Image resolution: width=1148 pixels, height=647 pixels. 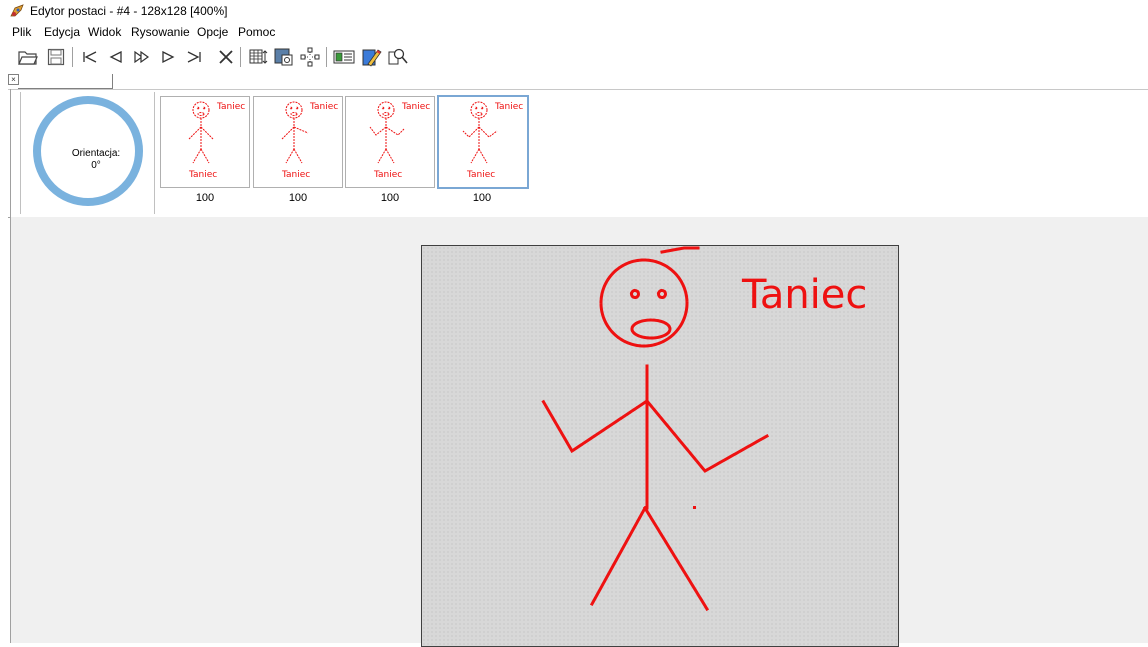 I want to click on frame-1-value: 100, so click(x=205, y=198).